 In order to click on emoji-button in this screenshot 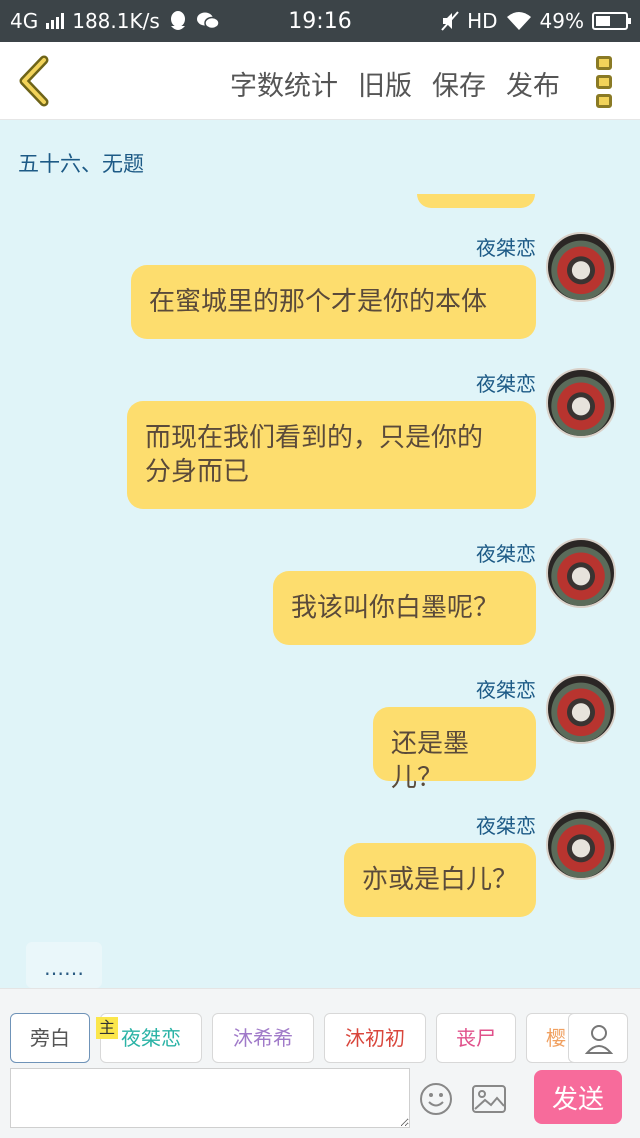, I will do `click(436, 1099)`.